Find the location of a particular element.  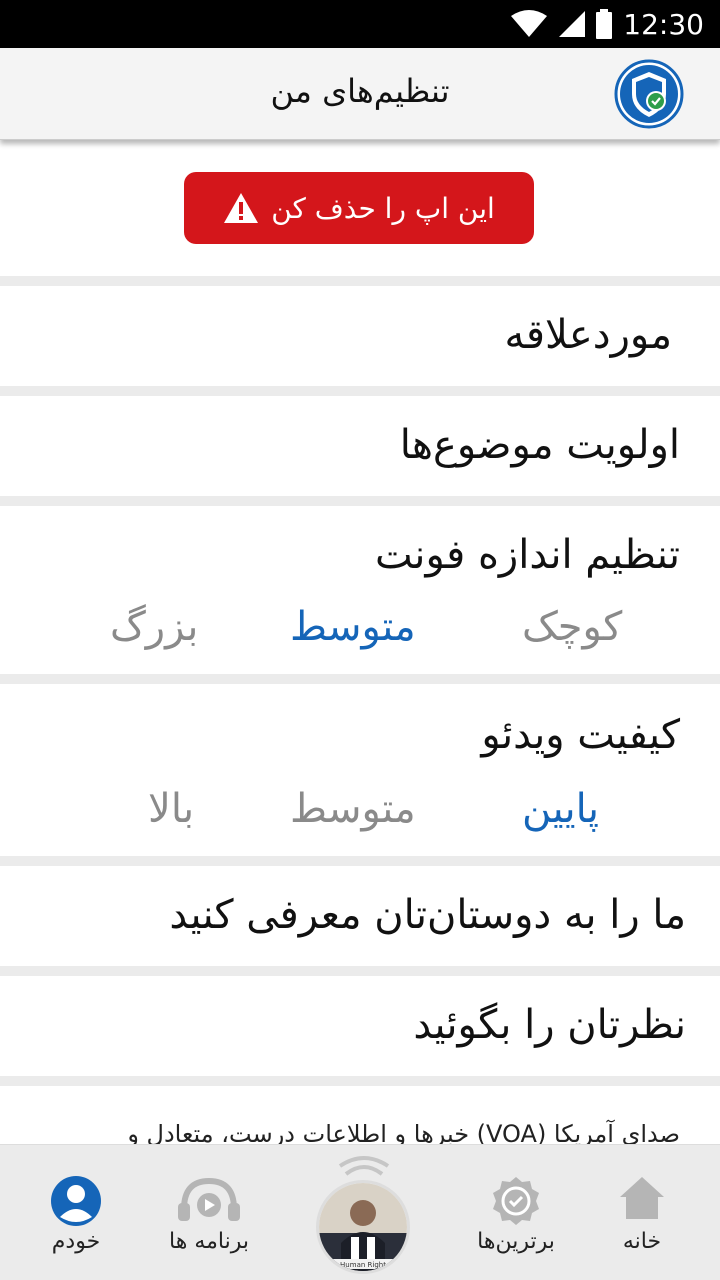

font-size-title: تنظیم اندازه فونت is located at coordinates (527, 555).